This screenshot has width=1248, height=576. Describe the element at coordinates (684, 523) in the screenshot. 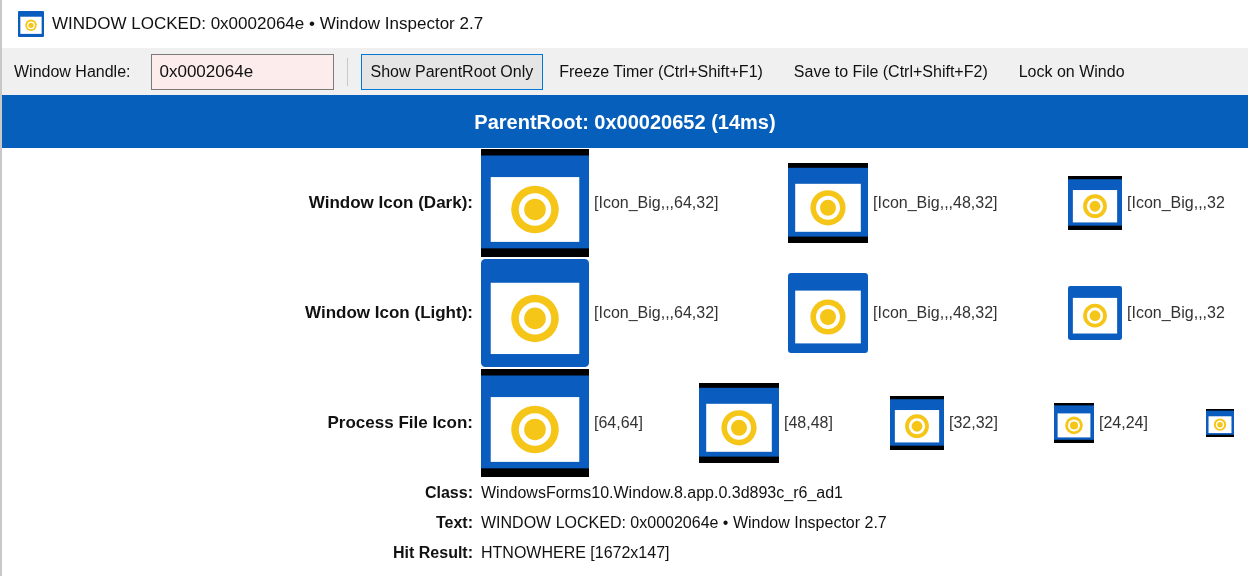

I see `property-value: WINDOW LOCKED: 0x0002064e • Window Inspector 2.7` at that location.